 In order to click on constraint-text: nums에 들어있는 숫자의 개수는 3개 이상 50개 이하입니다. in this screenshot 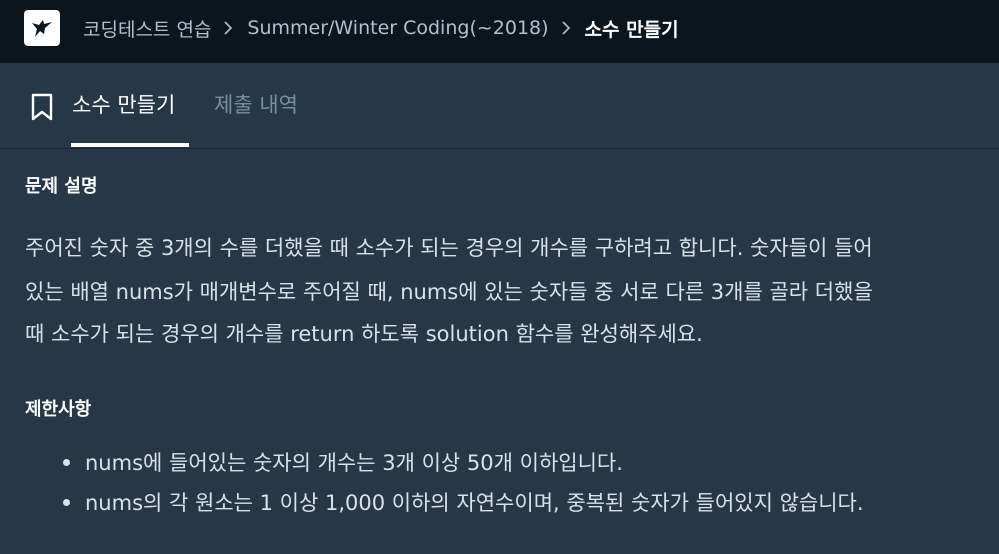, I will do `click(354, 463)`.